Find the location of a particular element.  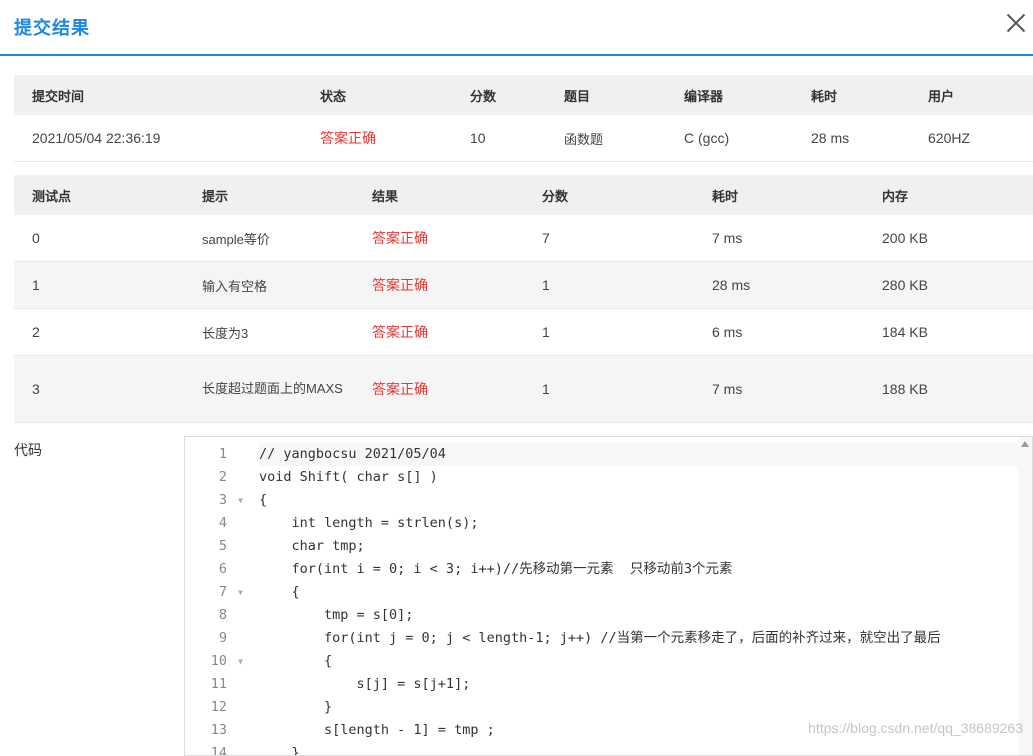

code-line: tmp = s[0]; is located at coordinates (336, 615).